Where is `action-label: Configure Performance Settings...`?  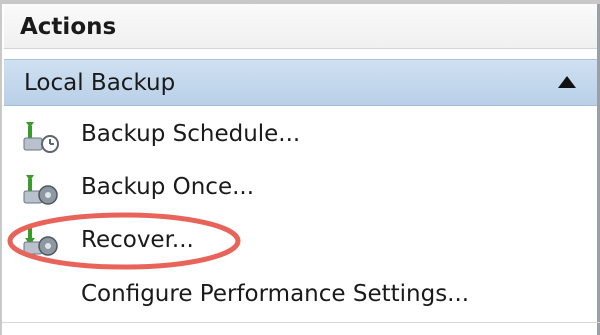 action-label: Configure Performance Settings... is located at coordinates (275, 294).